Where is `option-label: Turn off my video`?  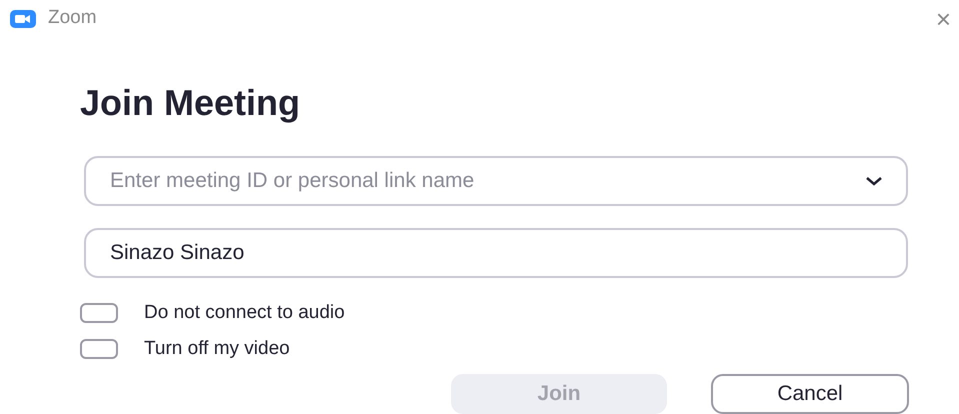 option-label: Turn off my video is located at coordinates (217, 348).